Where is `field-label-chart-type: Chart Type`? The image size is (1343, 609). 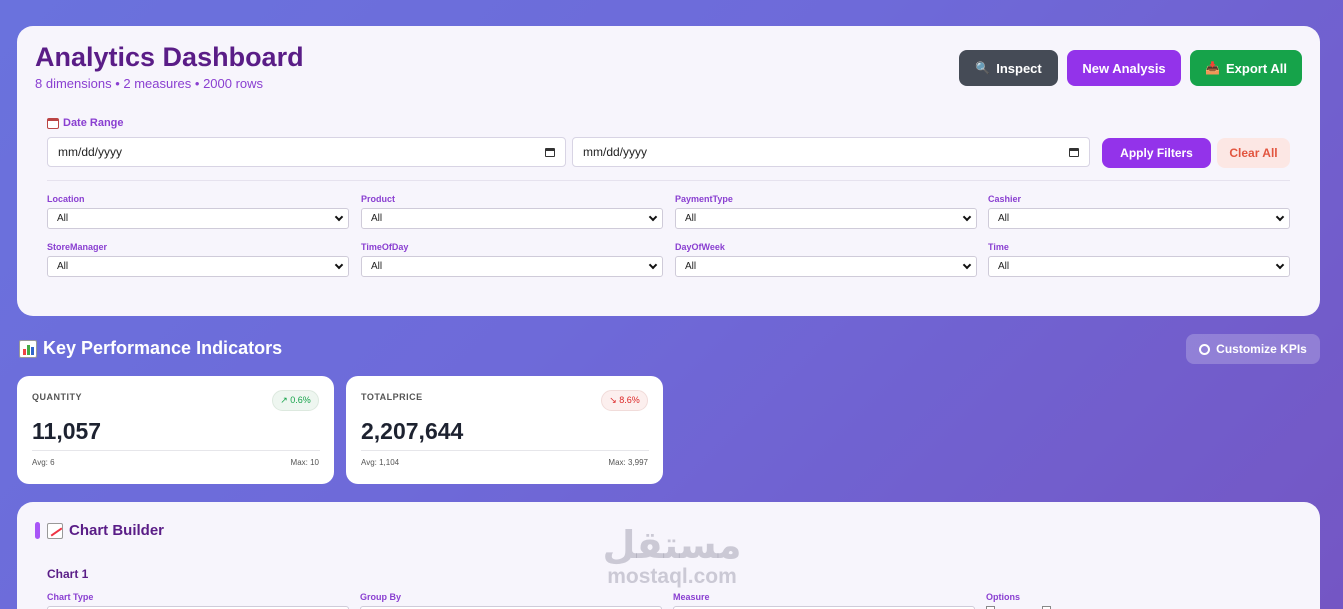
field-label-chart-type: Chart Type is located at coordinates (70, 597).